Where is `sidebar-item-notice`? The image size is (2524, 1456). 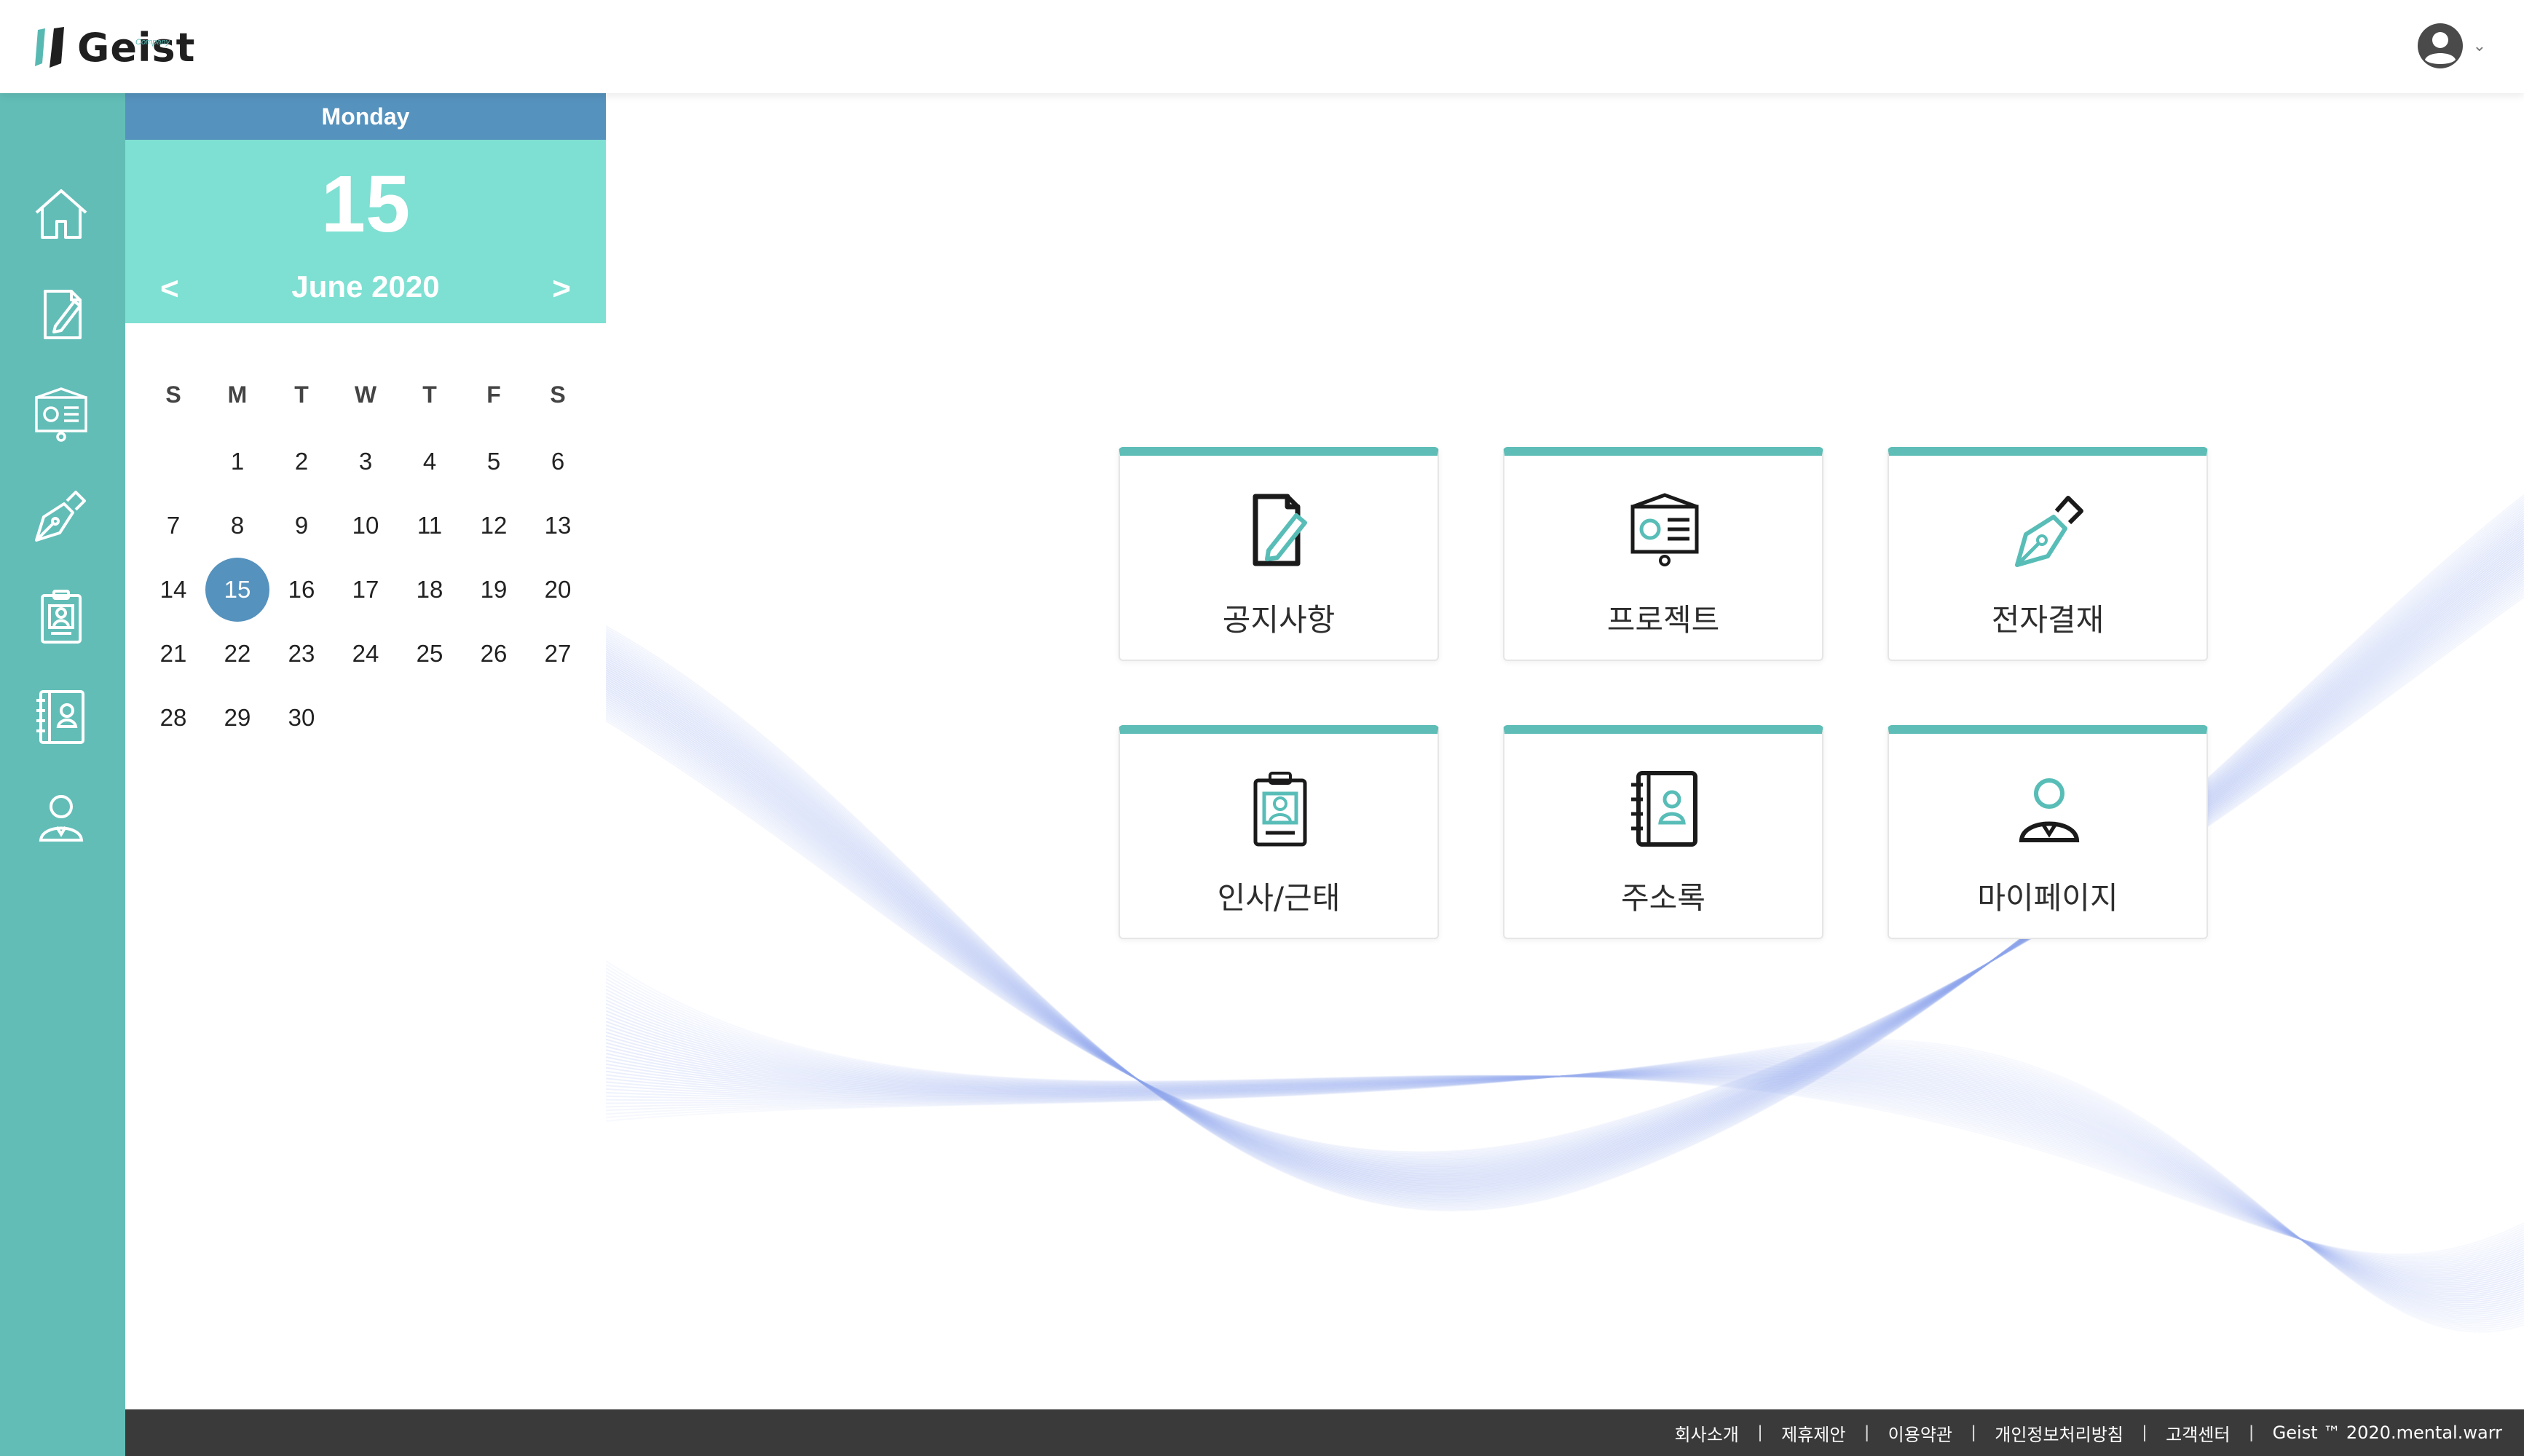
sidebar-item-notice is located at coordinates (62, 314).